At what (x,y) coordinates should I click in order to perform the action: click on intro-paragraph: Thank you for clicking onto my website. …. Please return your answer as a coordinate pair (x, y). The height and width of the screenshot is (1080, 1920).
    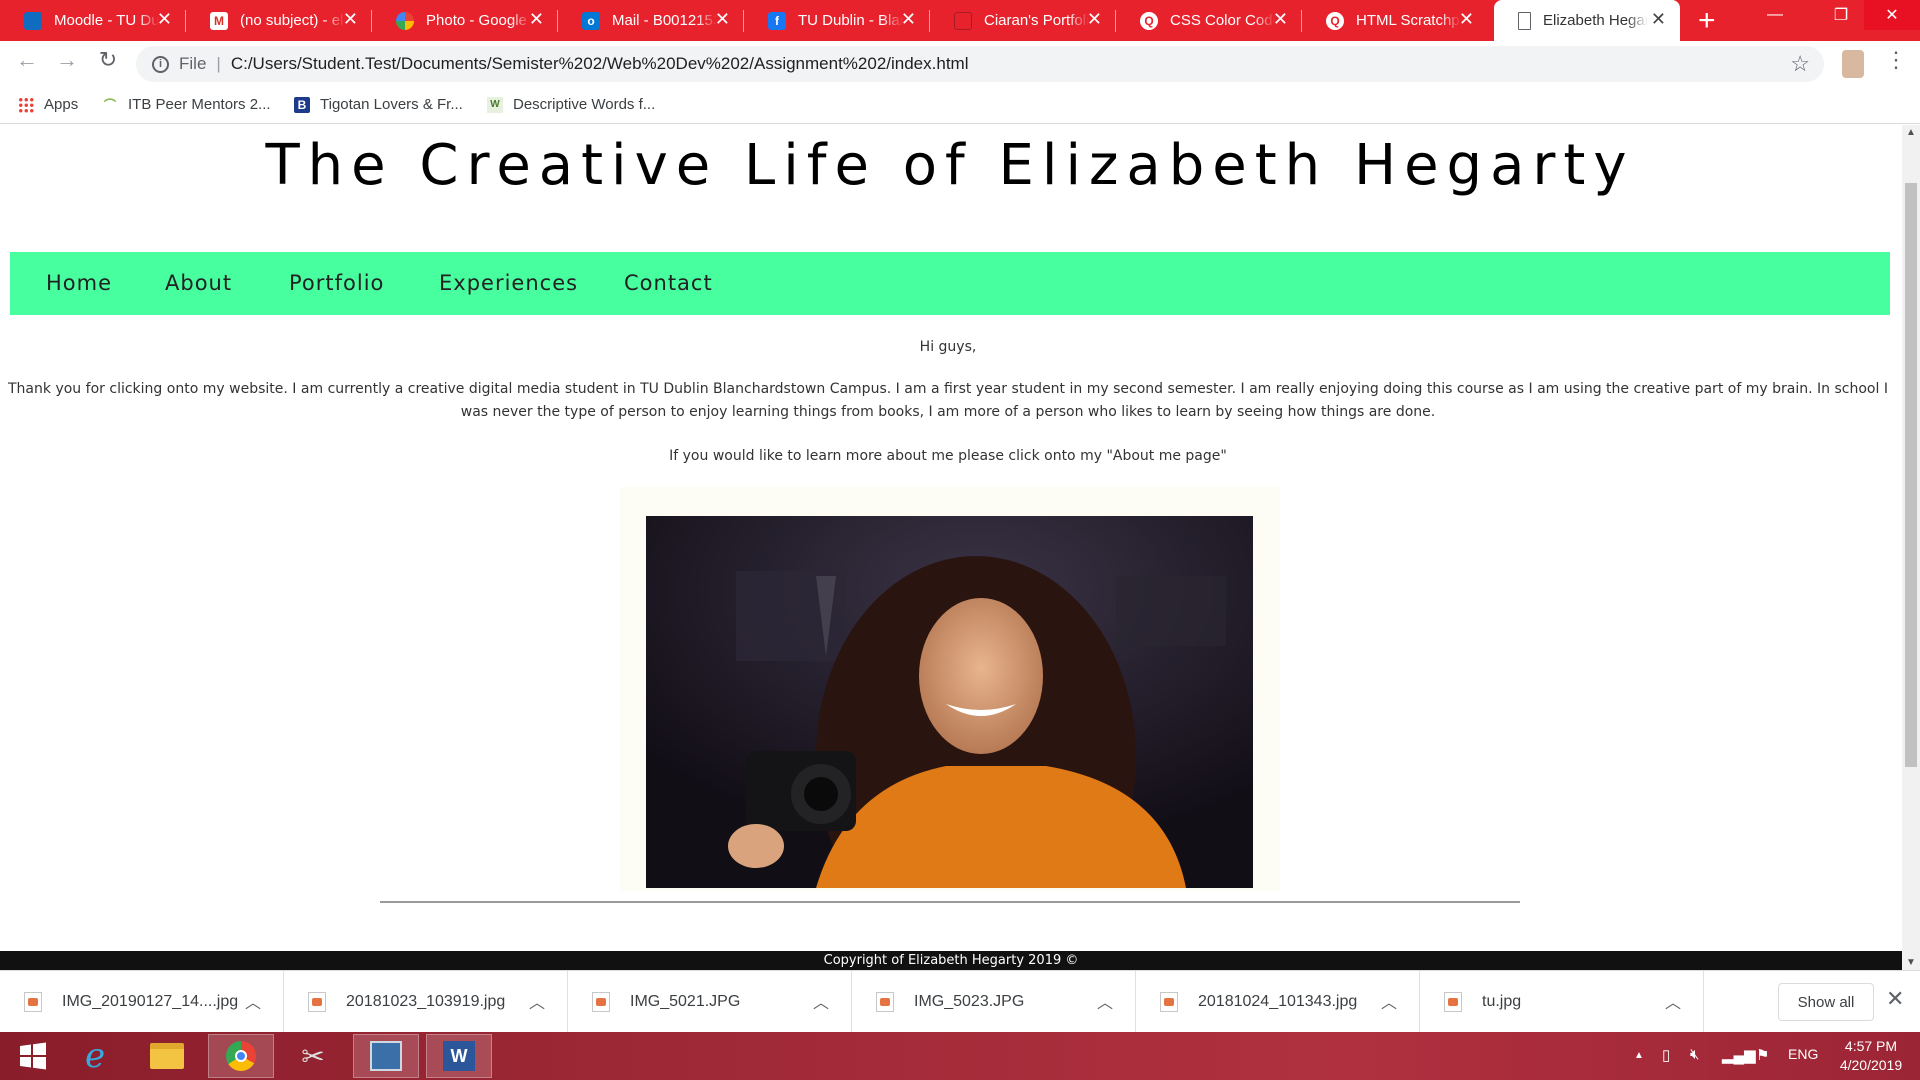
    Looking at the image, I should click on (948, 400).